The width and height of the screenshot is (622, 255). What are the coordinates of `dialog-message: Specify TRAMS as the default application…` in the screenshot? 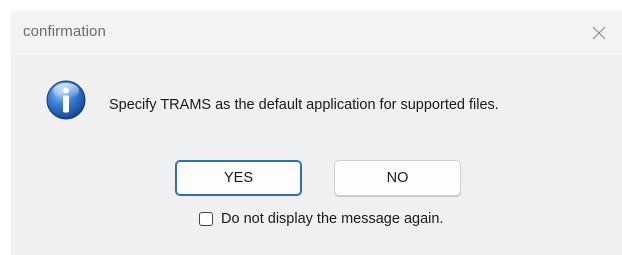 It's located at (304, 105).